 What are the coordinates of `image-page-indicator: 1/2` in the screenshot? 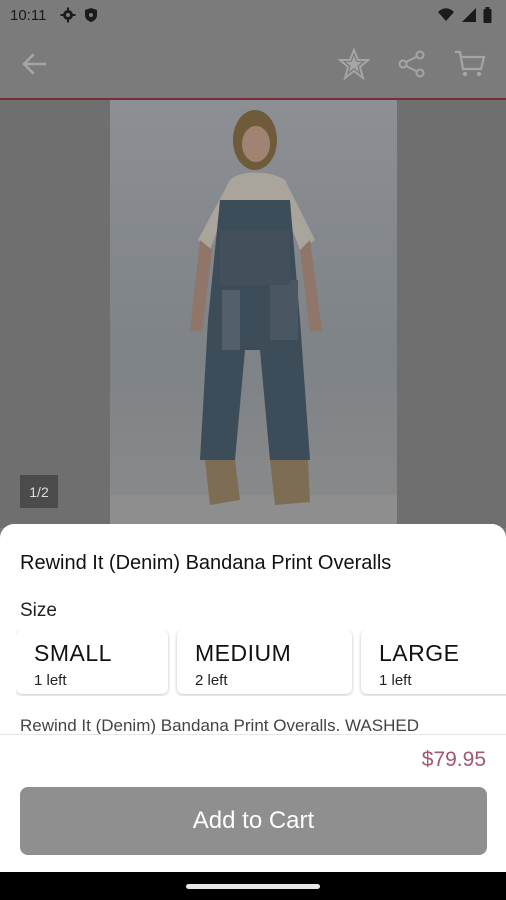 It's located at (39, 491).